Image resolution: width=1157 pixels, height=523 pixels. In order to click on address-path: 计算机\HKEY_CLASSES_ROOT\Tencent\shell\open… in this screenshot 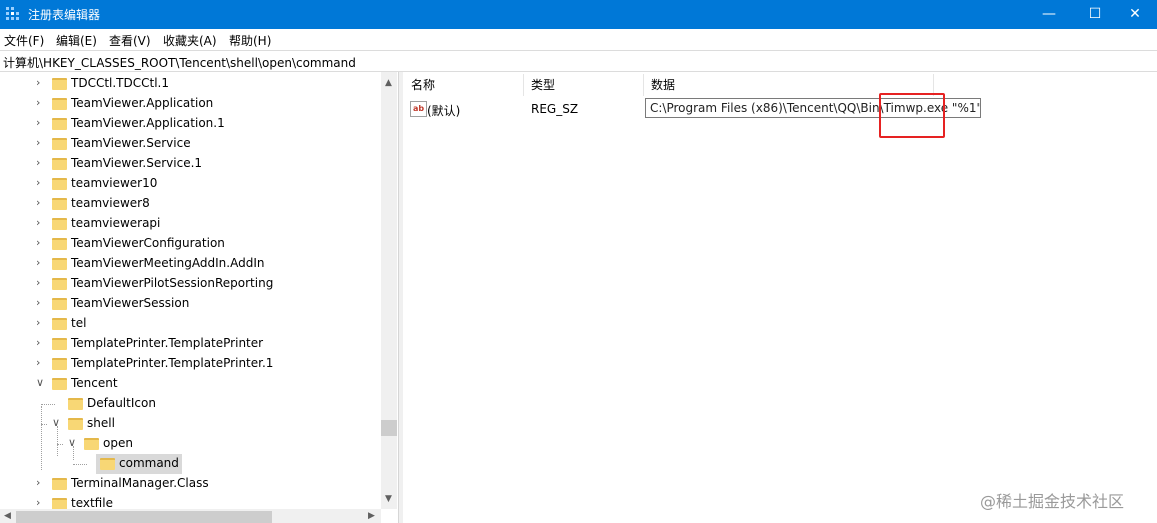, I will do `click(179, 62)`.